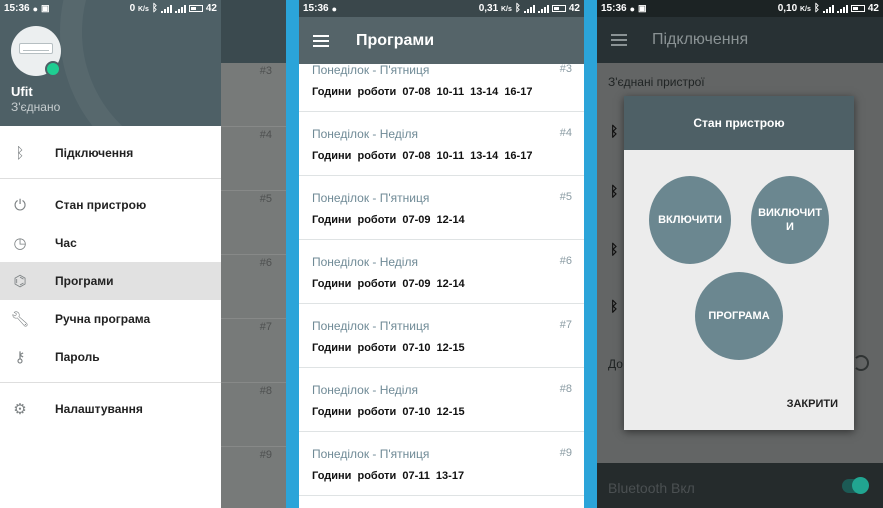  What do you see at coordinates (265, 71) in the screenshot?
I see `background-row-number: #3` at bounding box center [265, 71].